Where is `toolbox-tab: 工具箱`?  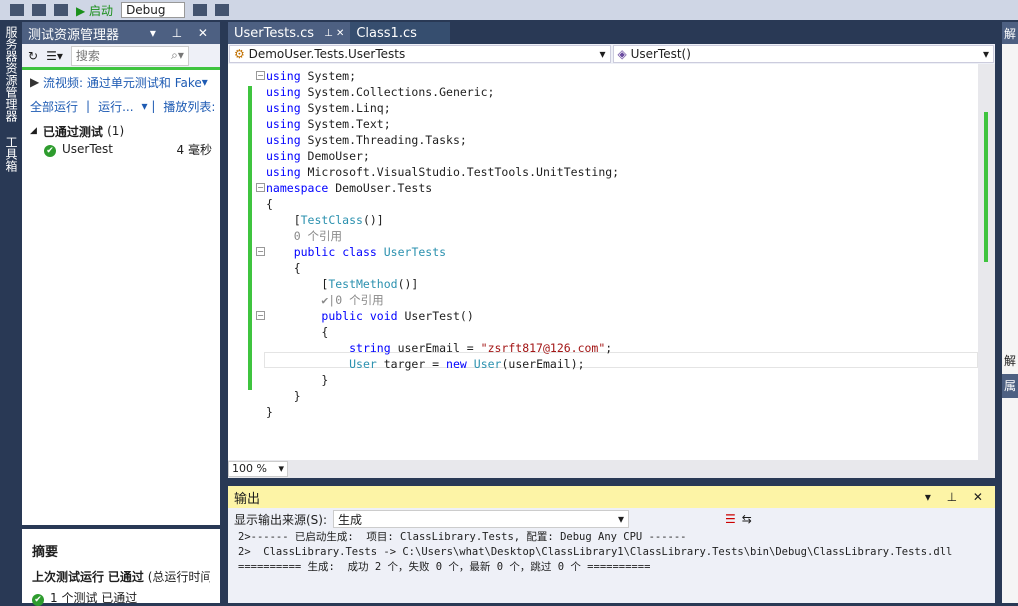
toolbox-tab: 工具箱 is located at coordinates (10, 154).